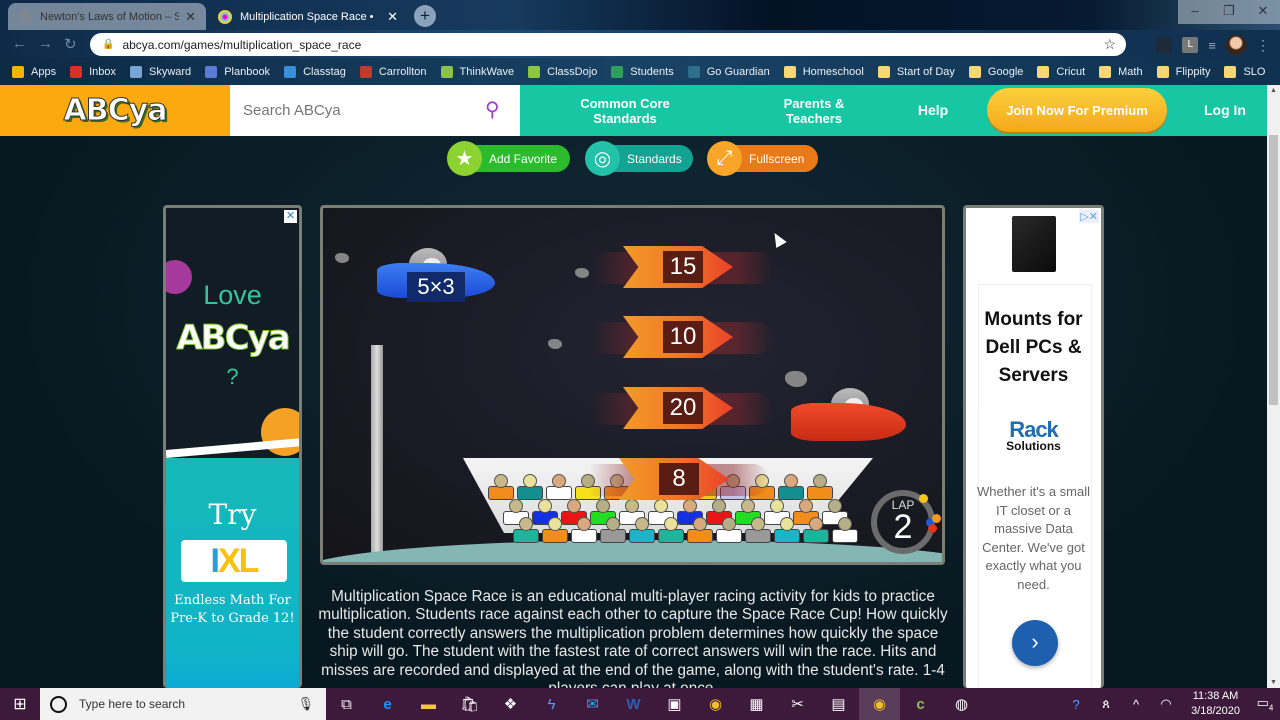  I want to click on scroll-down-icon: ▼, so click(1273, 682).